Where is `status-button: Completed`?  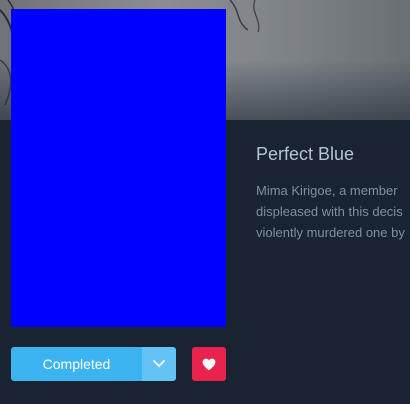 status-button: Completed is located at coordinates (76, 364).